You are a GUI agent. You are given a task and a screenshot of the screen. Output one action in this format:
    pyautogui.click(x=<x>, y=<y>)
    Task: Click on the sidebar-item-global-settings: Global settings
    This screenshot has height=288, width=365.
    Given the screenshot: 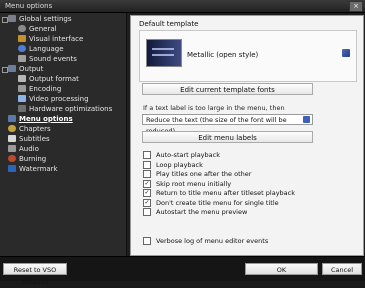 What is the action you would take?
    pyautogui.click(x=39, y=18)
    